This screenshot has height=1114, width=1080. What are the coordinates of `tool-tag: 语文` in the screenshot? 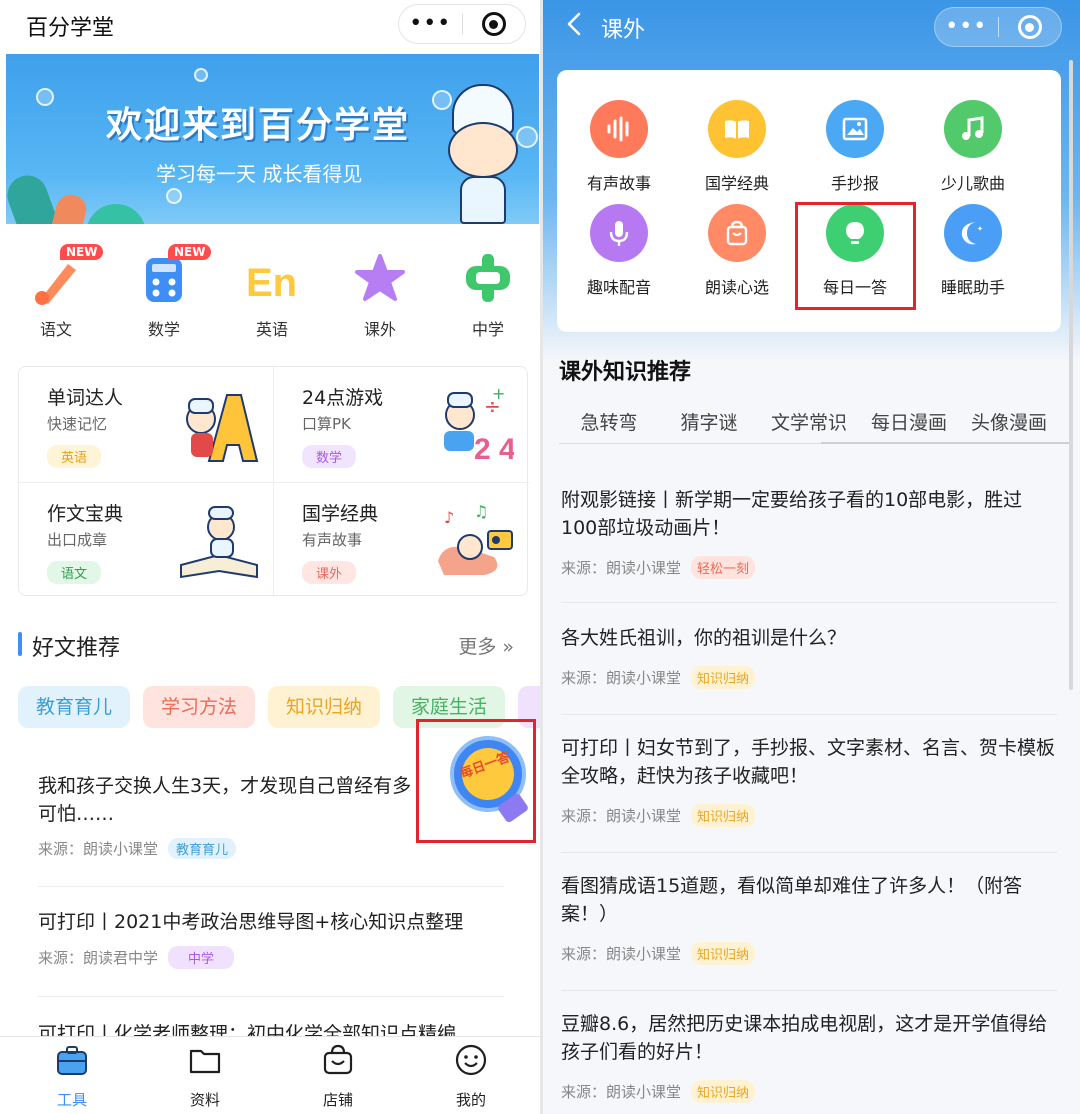 It's located at (74, 572).